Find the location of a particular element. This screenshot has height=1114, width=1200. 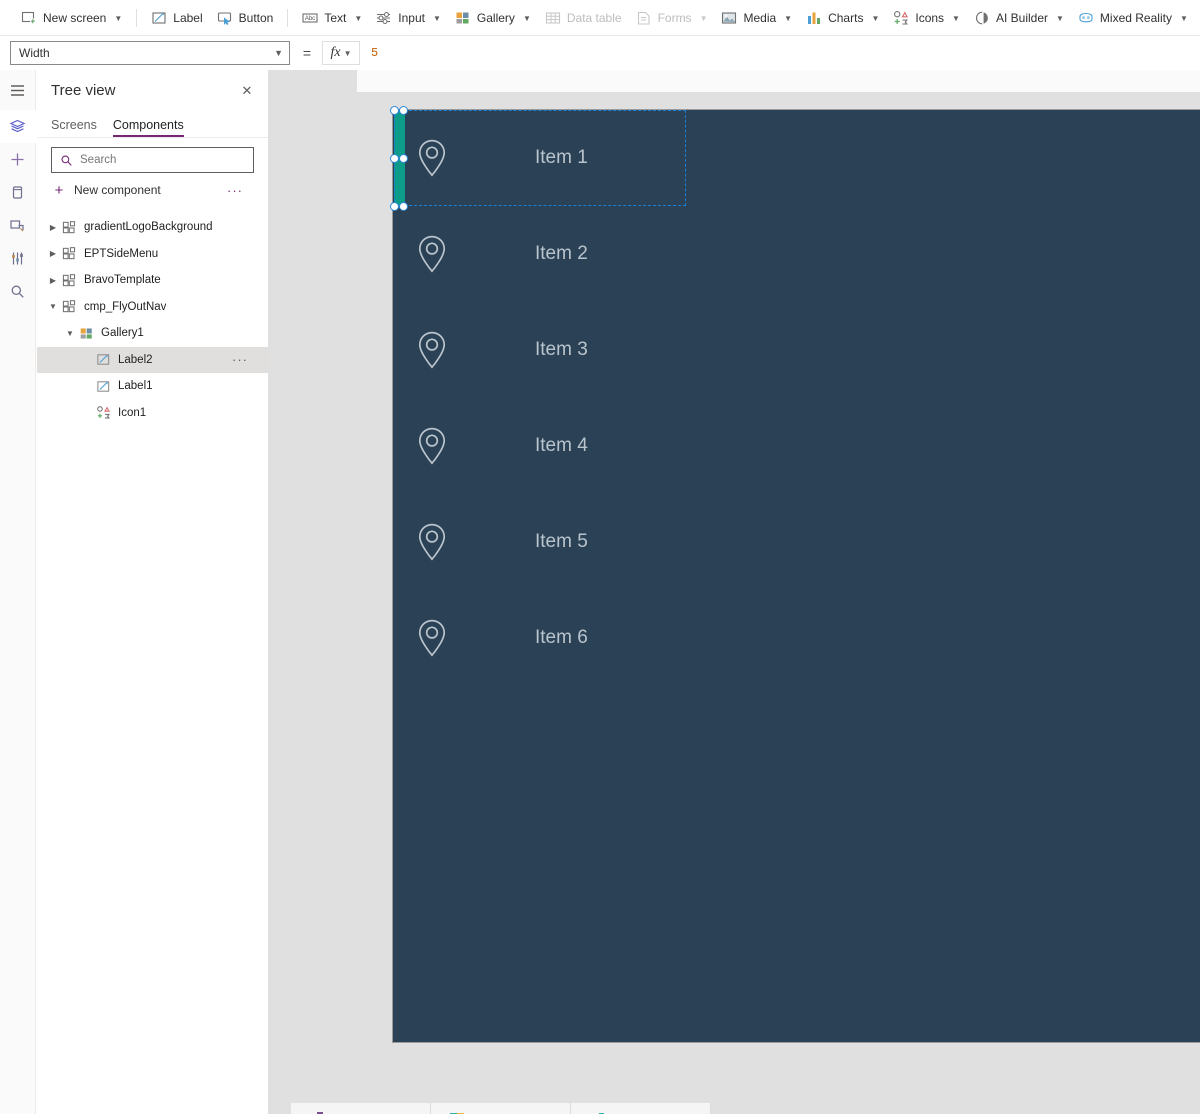

tree-item-eptsidemenu: ▶ EPTSideMenu is located at coordinates (152, 254).